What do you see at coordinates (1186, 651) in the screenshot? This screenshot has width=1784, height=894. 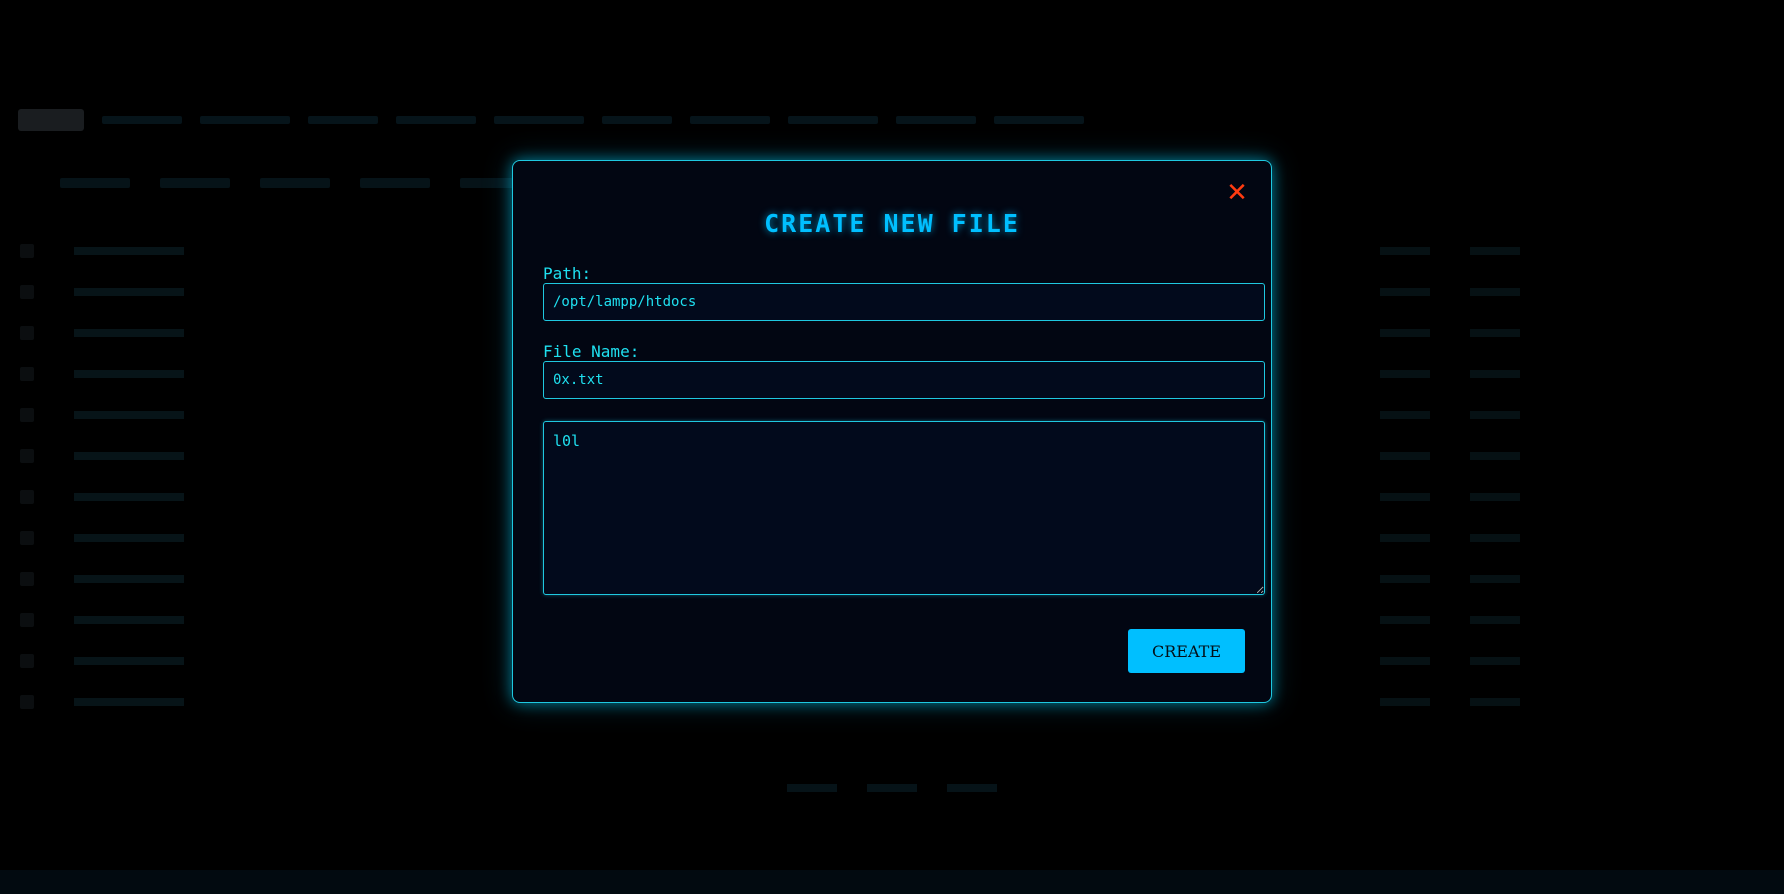 I see `create-button: CREATE` at bounding box center [1186, 651].